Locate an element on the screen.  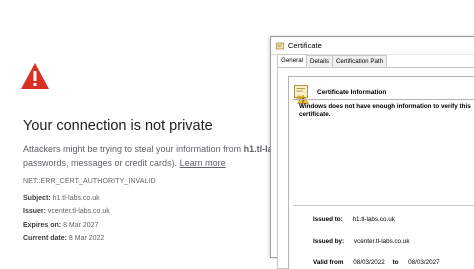
detail-label: Expires on: is located at coordinates (42, 225).